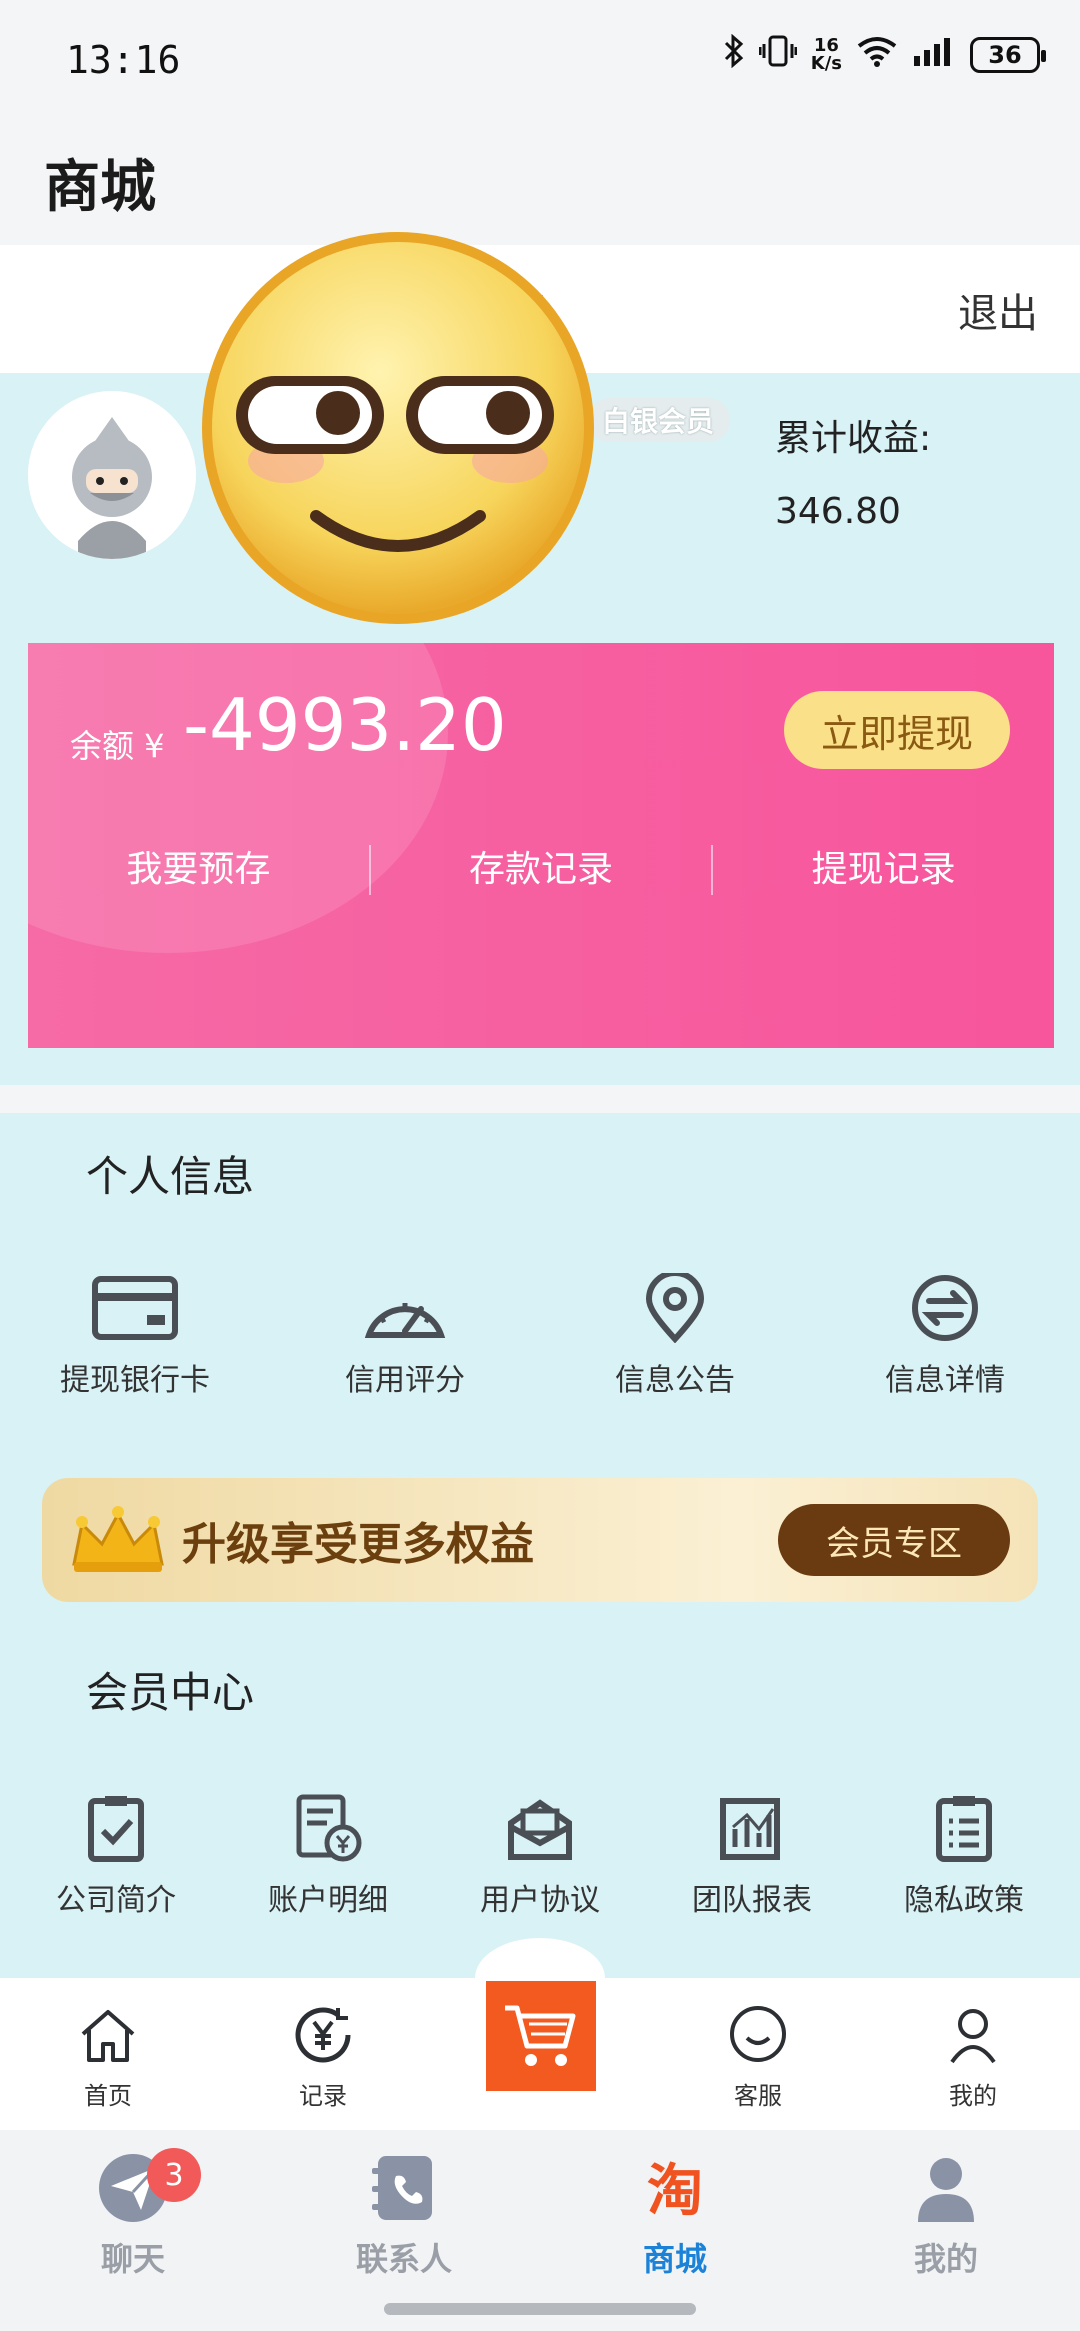  What do you see at coordinates (323, 2096) in the screenshot?
I see `nav-records-label: 记录` at bounding box center [323, 2096].